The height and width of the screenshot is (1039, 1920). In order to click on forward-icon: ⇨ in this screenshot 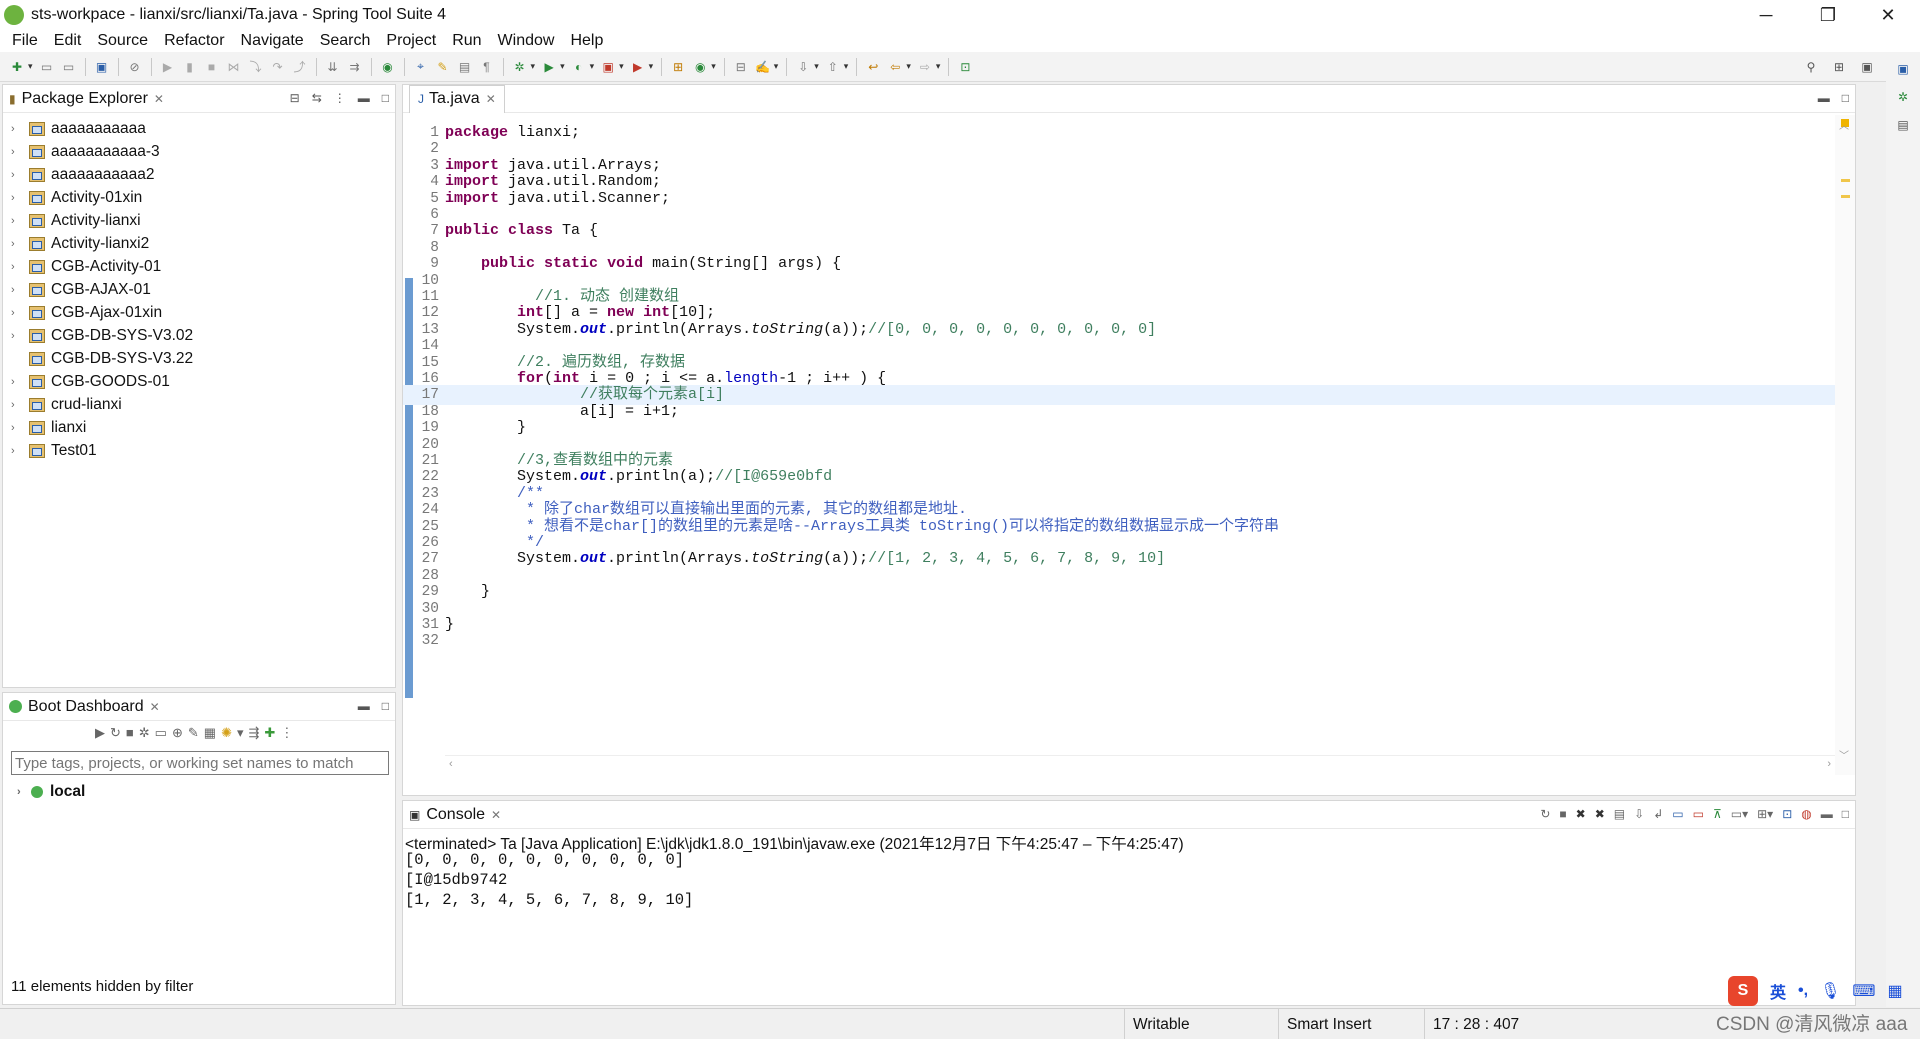, I will do `click(925, 67)`.